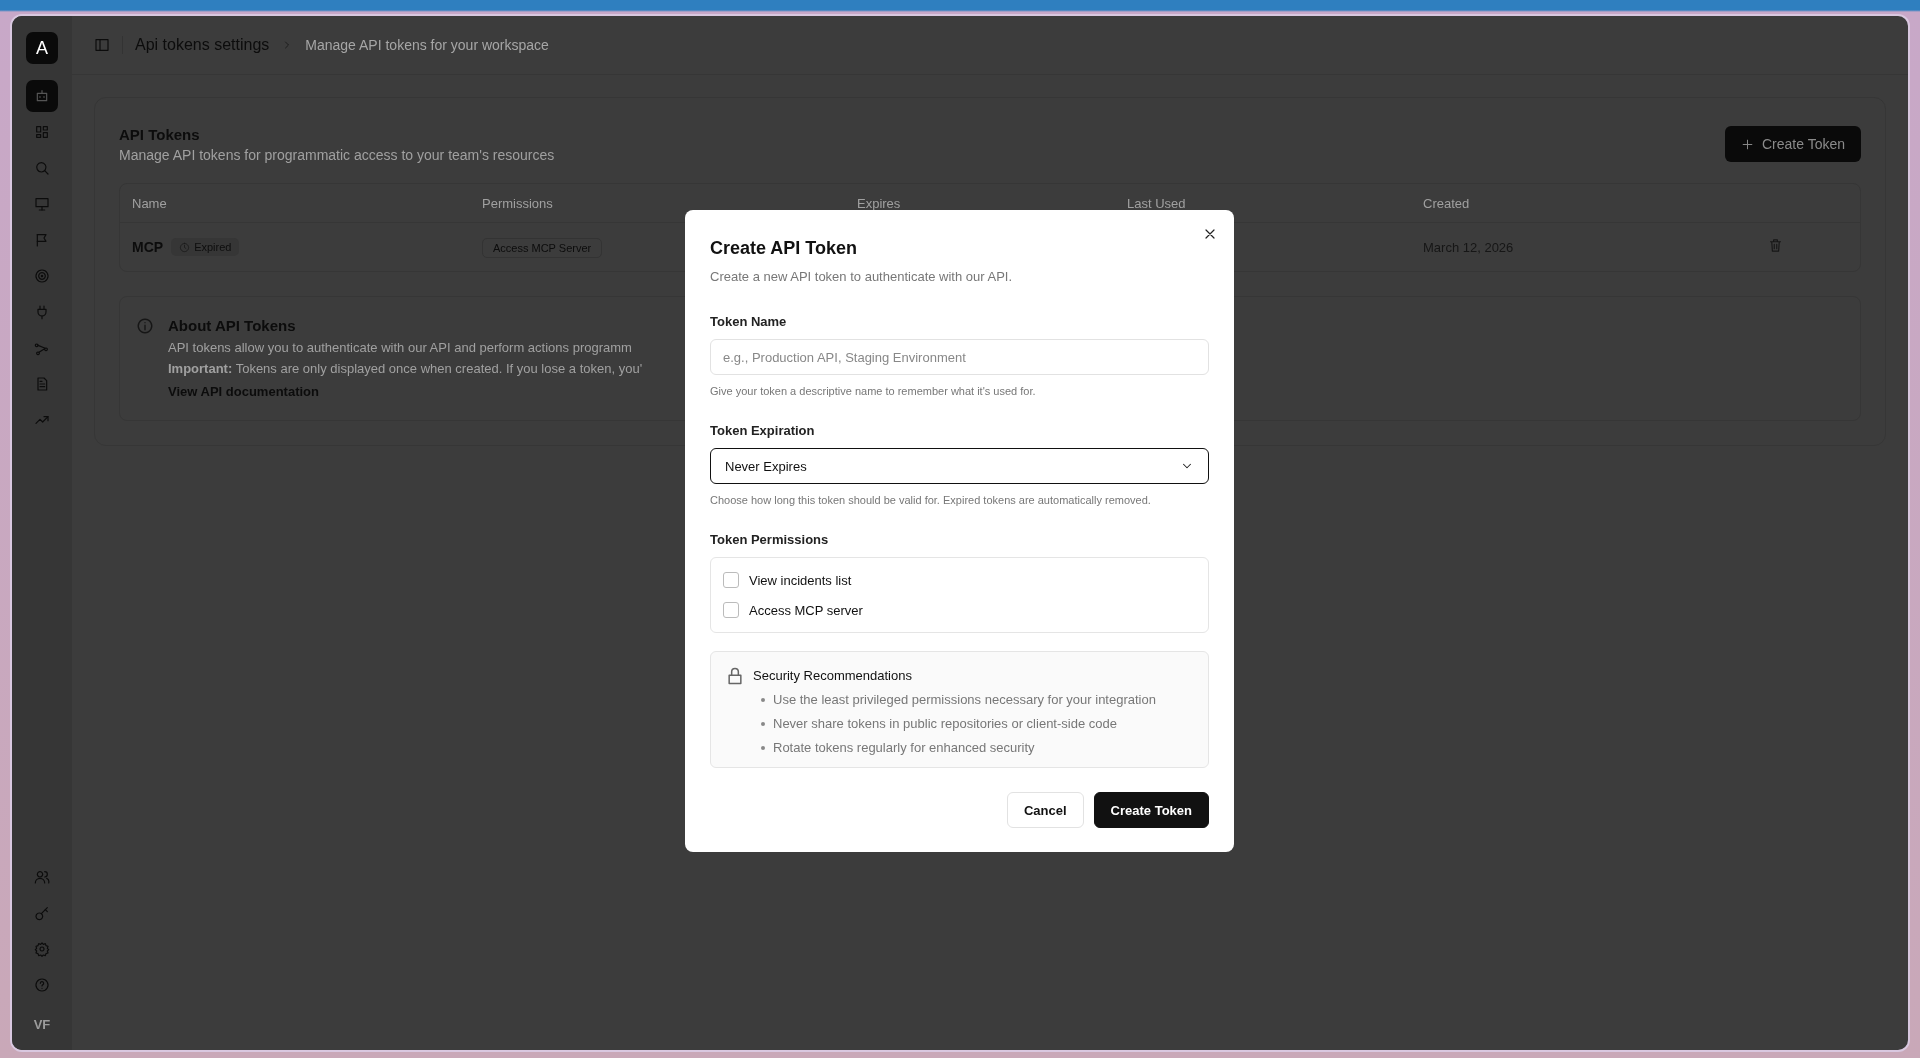 The height and width of the screenshot is (1058, 1920). What do you see at coordinates (518, 203) in the screenshot?
I see `column-header: Permissions` at bounding box center [518, 203].